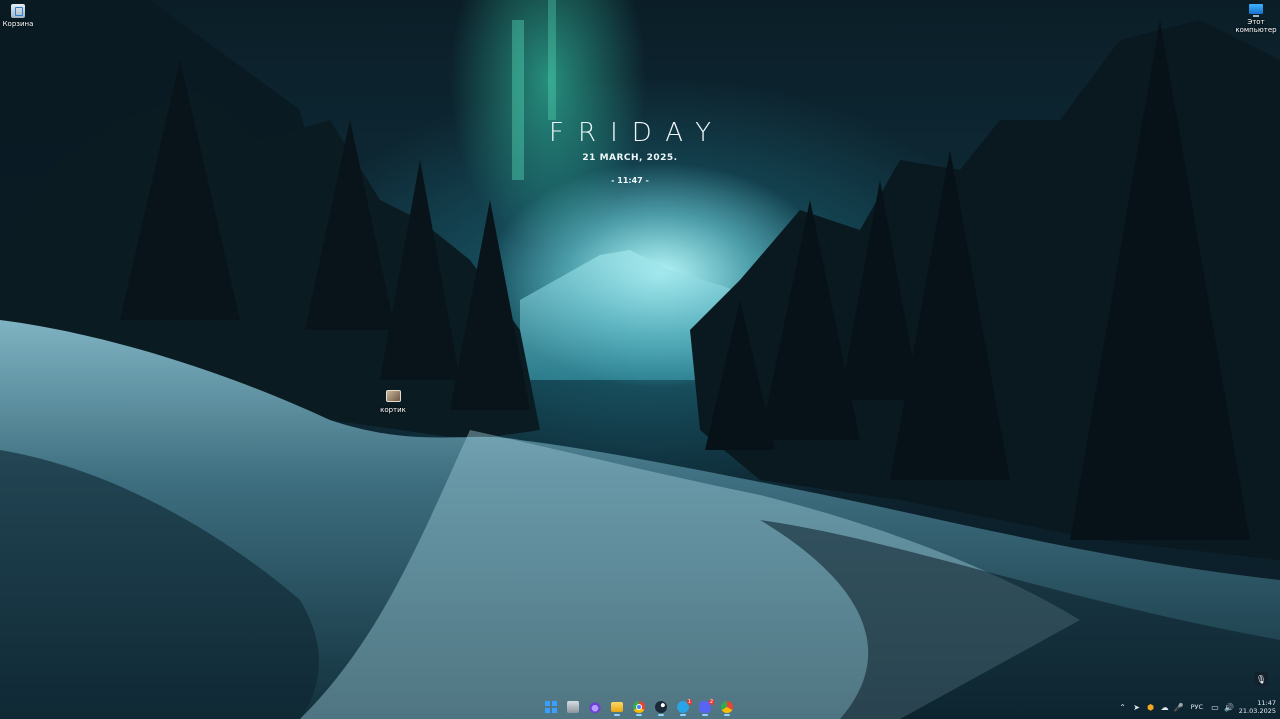 The image size is (1280, 719). What do you see at coordinates (18, 11) in the screenshot?
I see `recycle-bin-icon` at bounding box center [18, 11].